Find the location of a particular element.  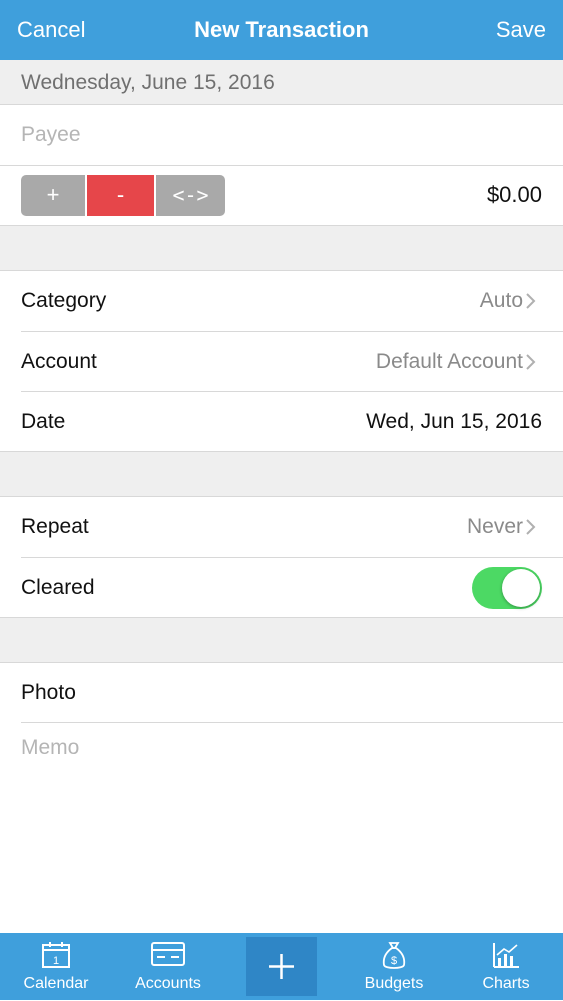

account-label: Account is located at coordinates (59, 361).